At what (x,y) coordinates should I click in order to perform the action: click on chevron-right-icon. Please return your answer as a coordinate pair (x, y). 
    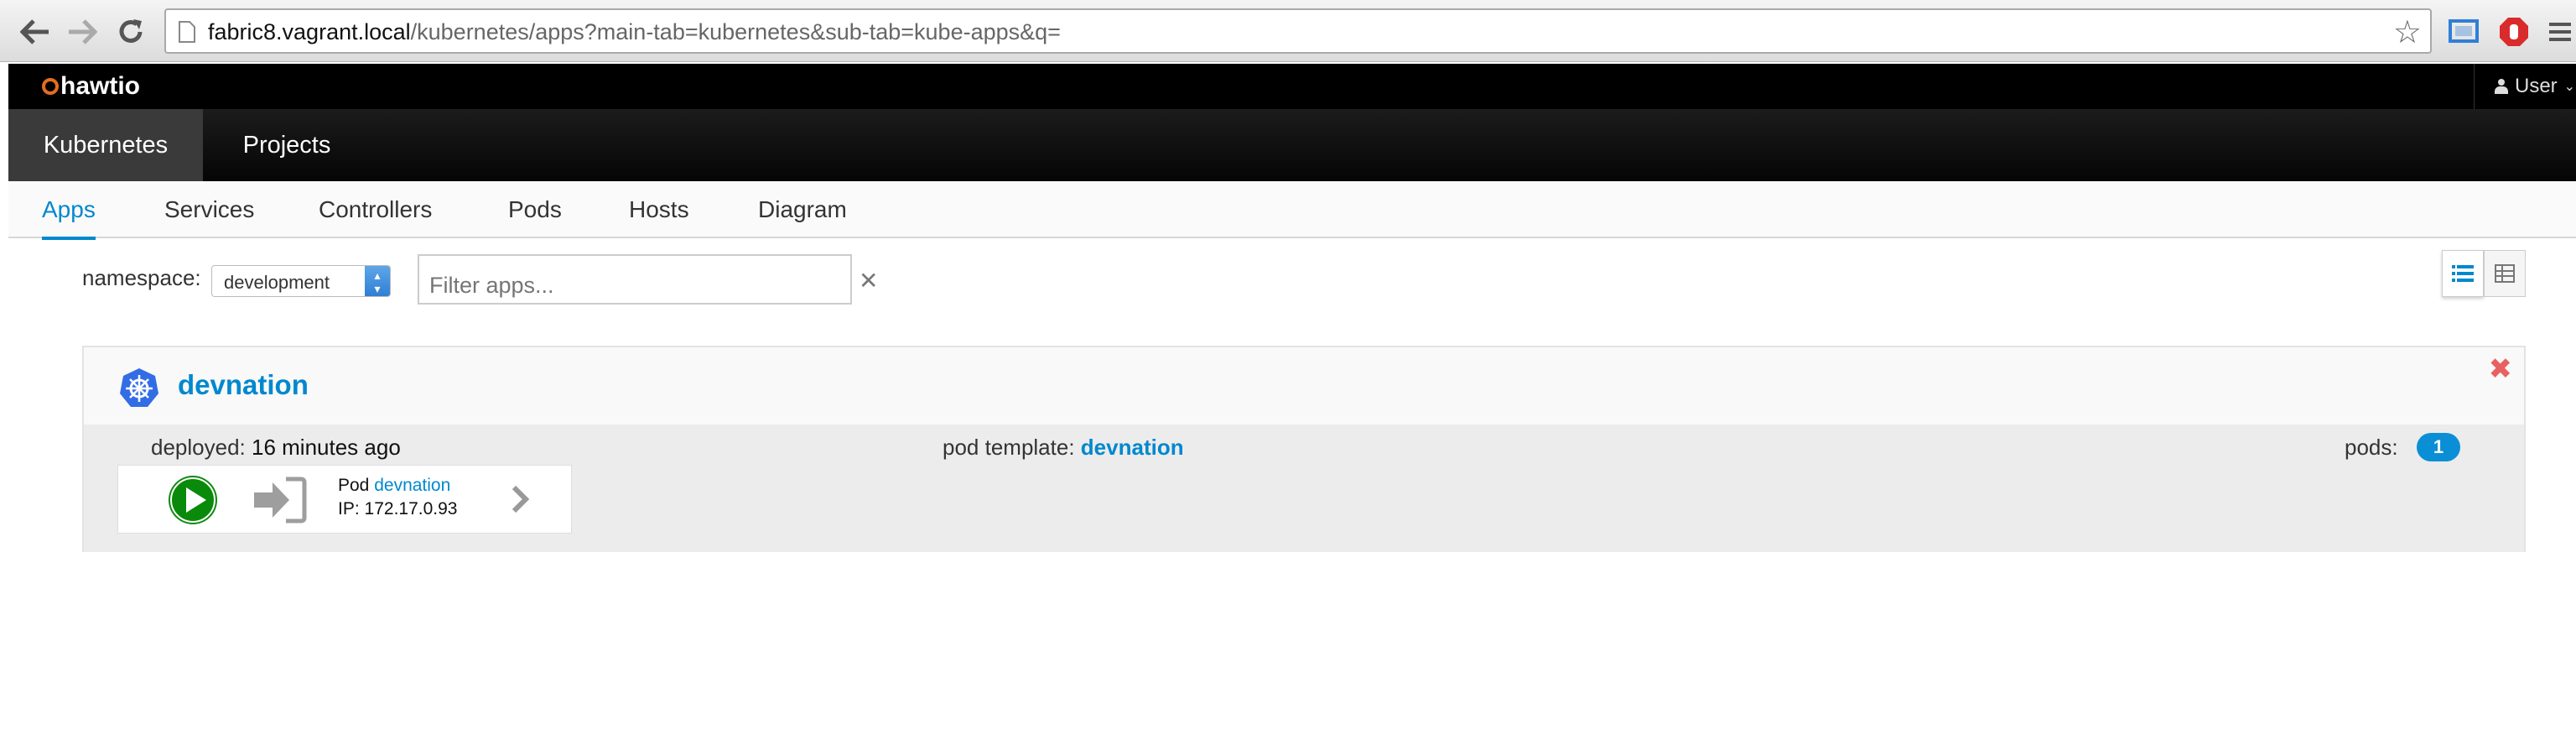
    Looking at the image, I should click on (521, 499).